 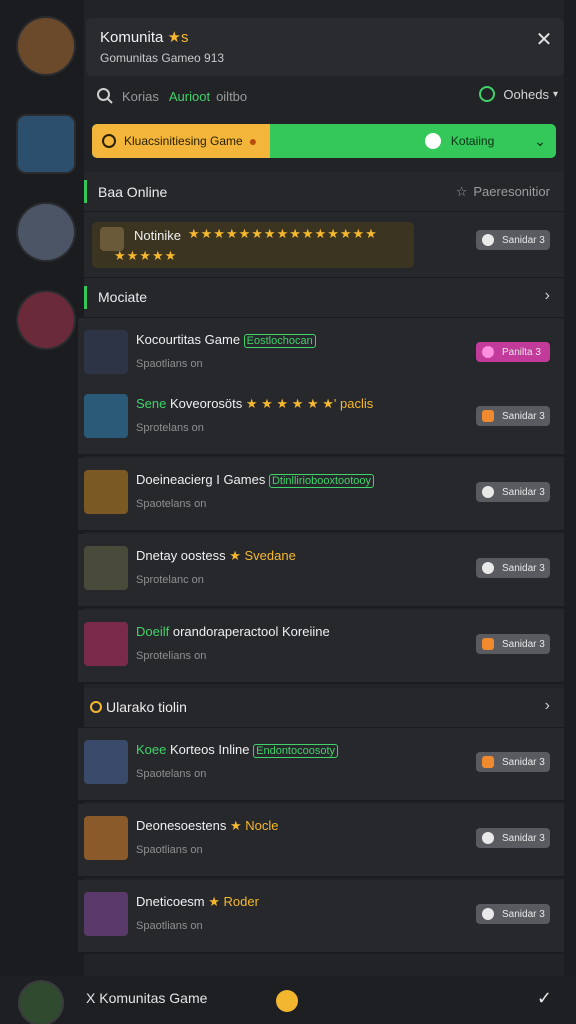 I want to click on search-bar: Korias Aurioot oiltbo Ooheds ▾, so click(x=327, y=96).